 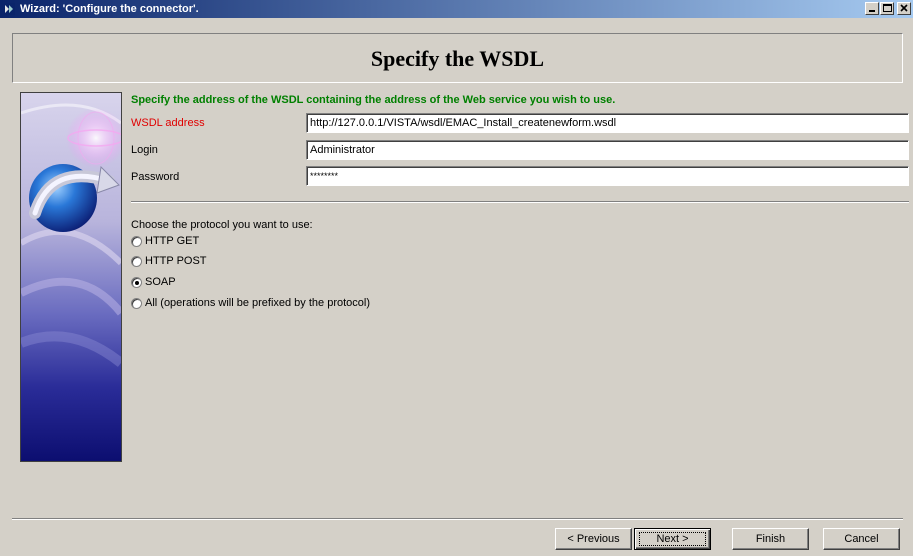 I want to click on wizard-header: Specify the WSDL, so click(x=457, y=58).